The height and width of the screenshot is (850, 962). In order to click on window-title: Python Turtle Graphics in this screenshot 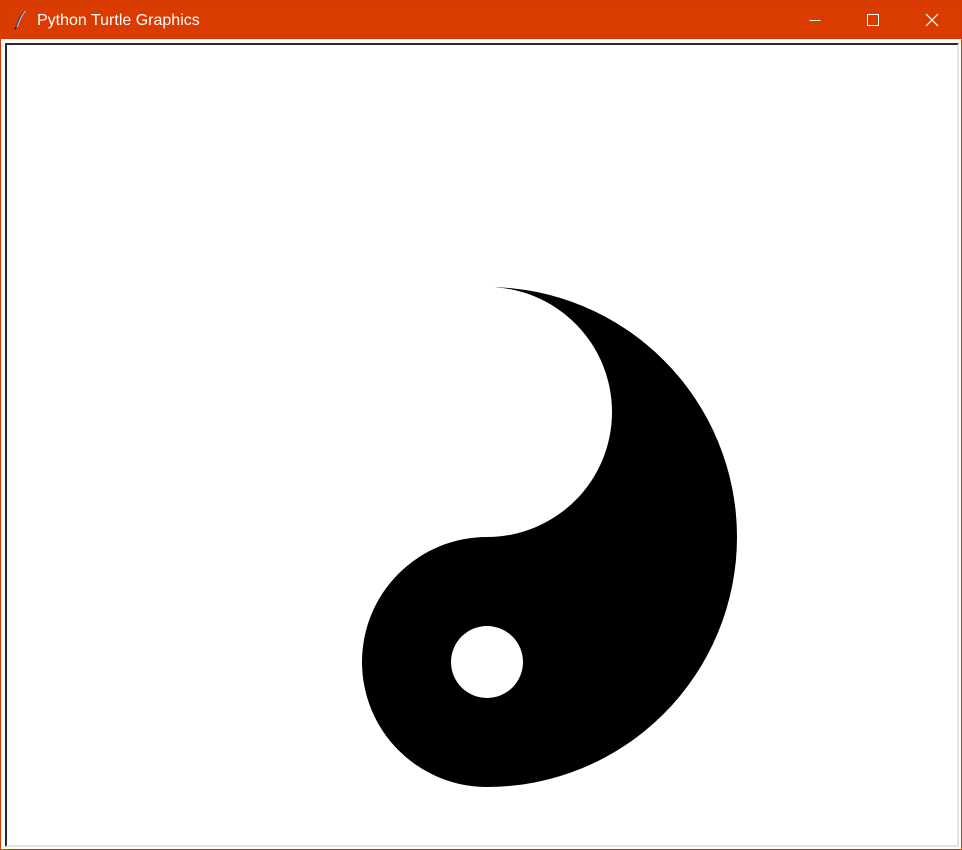, I will do `click(118, 20)`.